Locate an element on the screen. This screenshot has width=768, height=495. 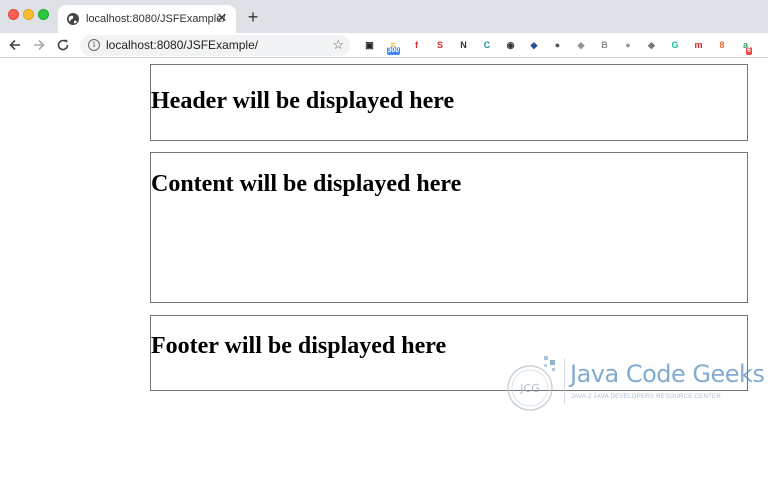
minimize-window-button is located at coordinates (28, 14).